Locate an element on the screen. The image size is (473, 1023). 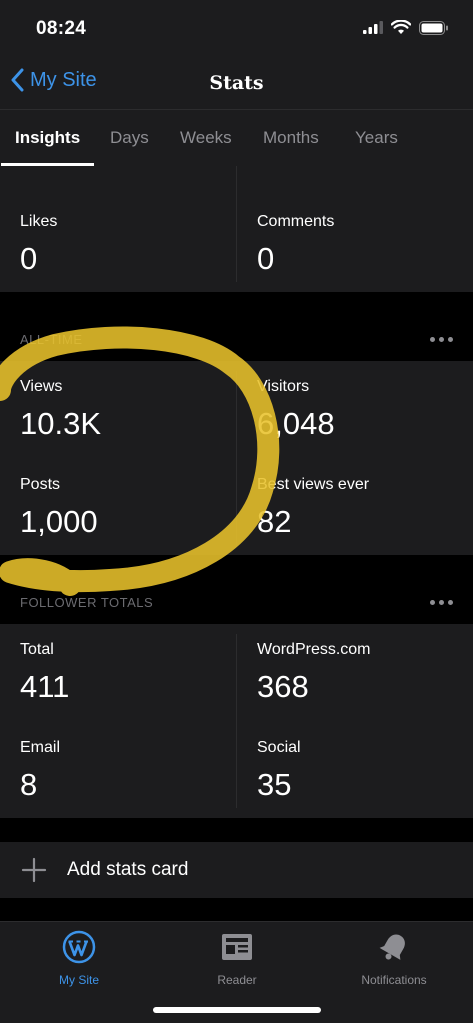
stat-label: WordPress.com is located at coordinates (314, 649).